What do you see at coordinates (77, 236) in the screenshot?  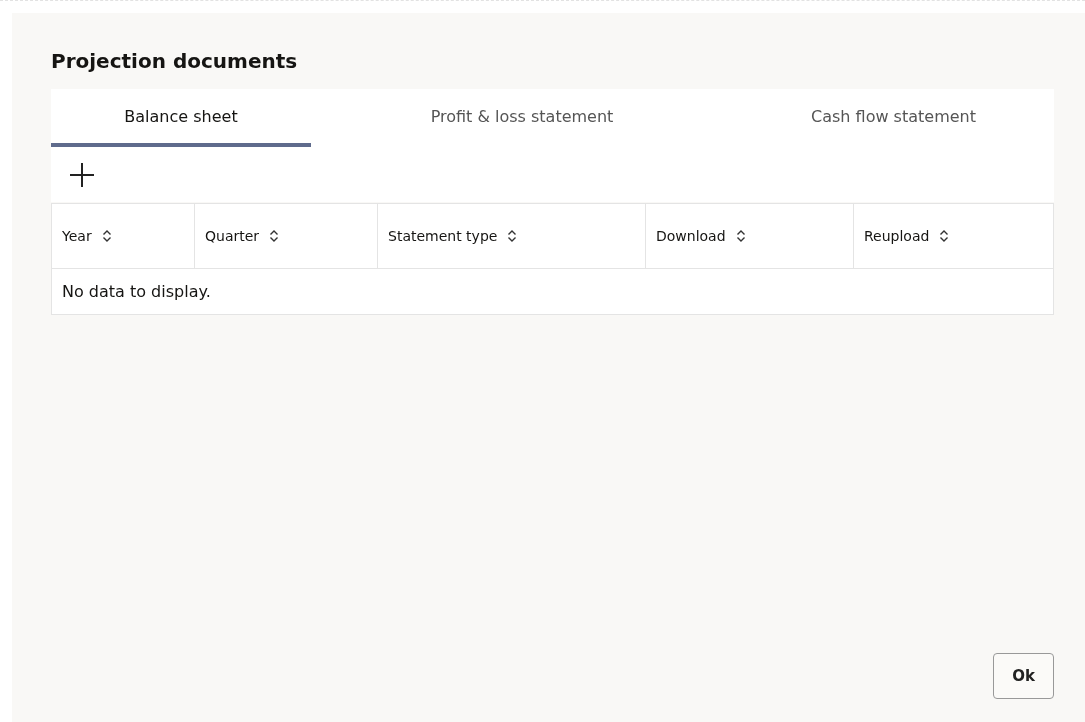 I see `column-header: Year` at bounding box center [77, 236].